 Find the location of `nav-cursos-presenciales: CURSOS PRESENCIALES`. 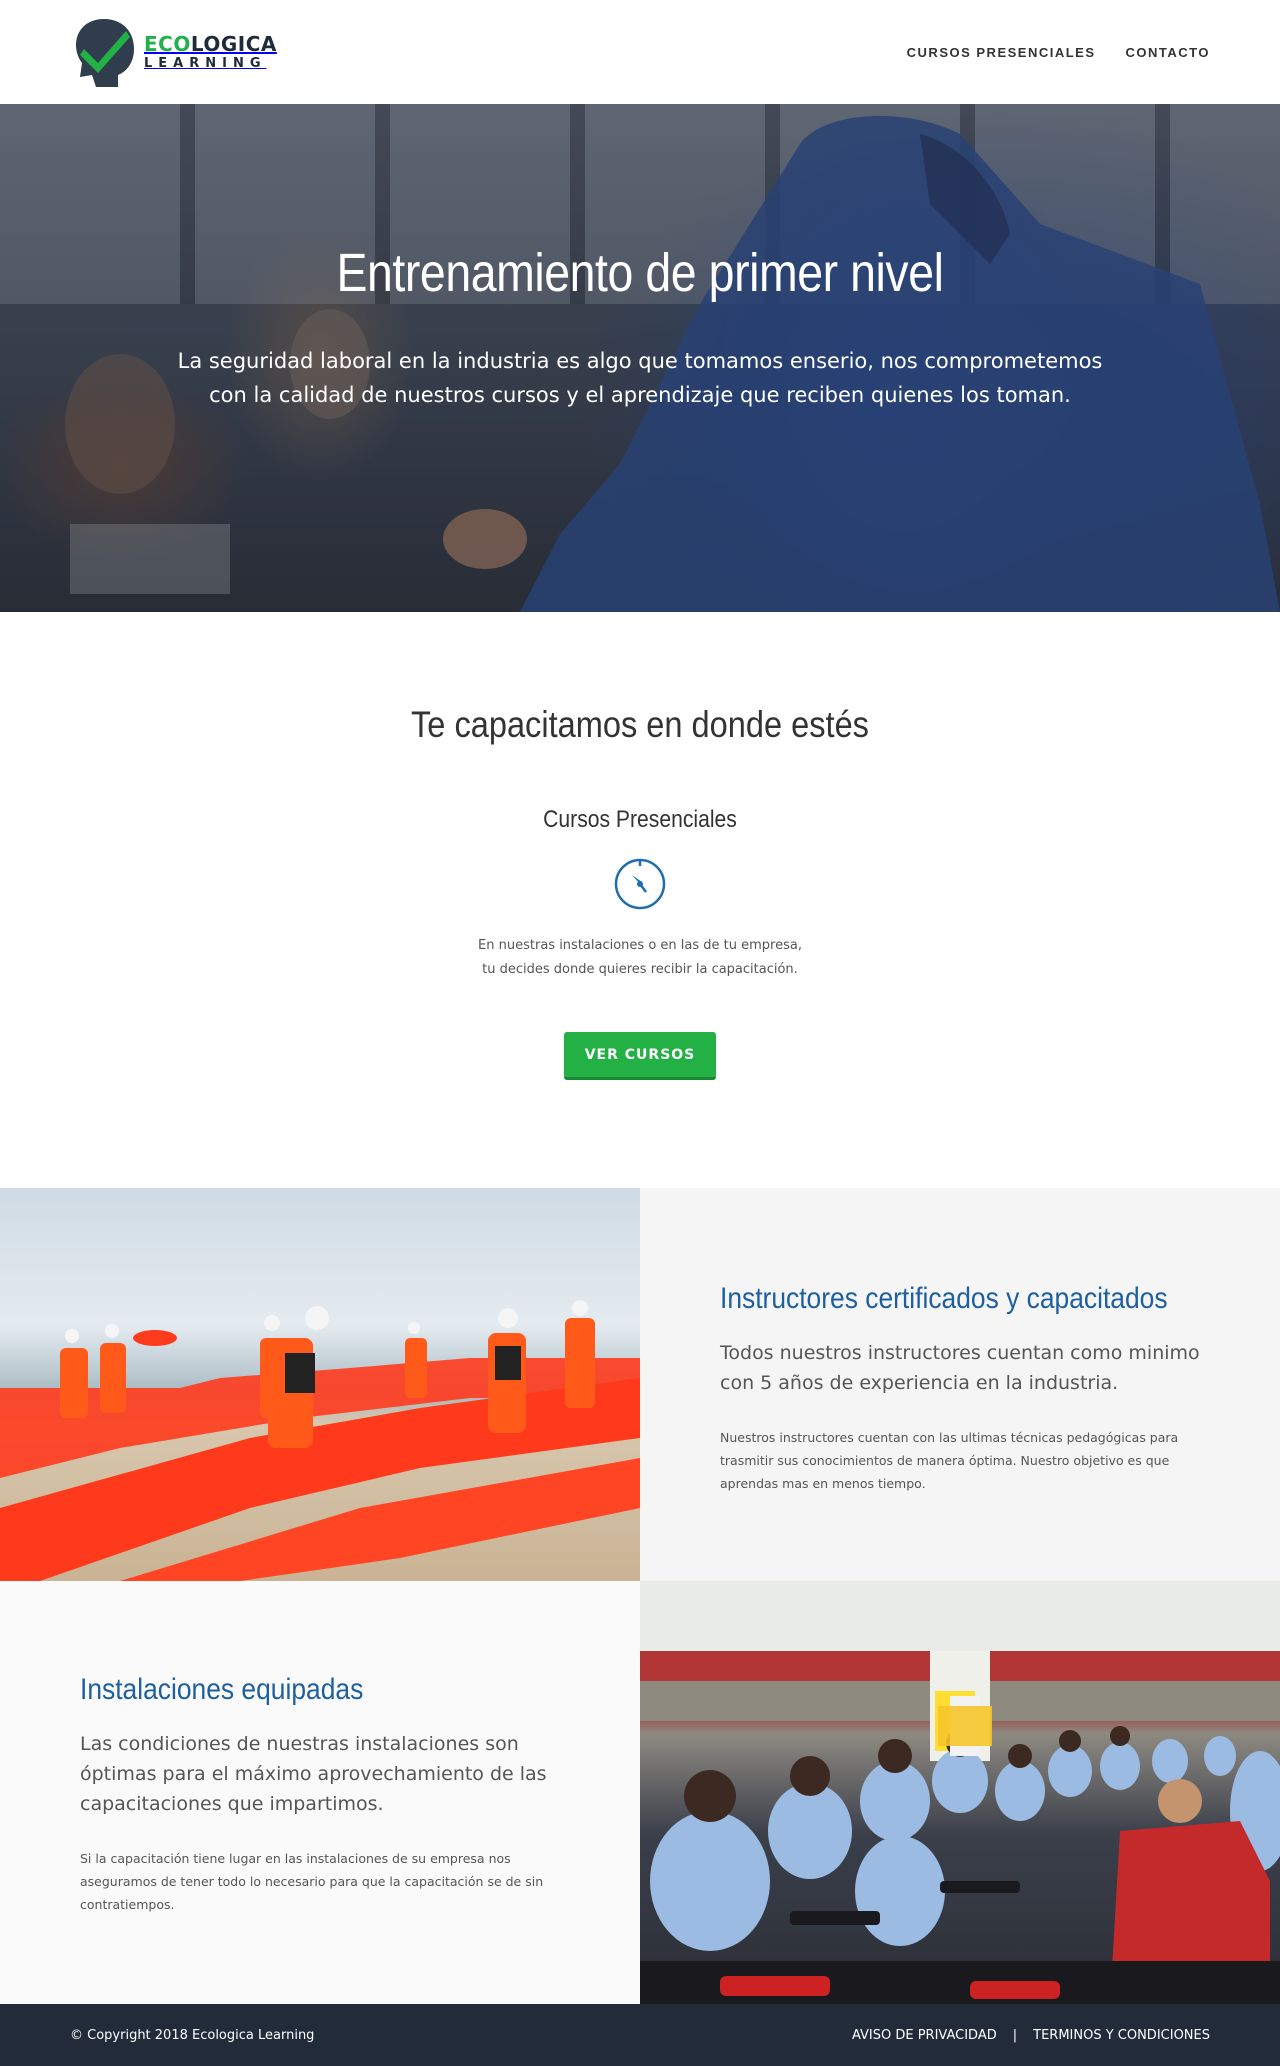

nav-cursos-presenciales: CURSOS PRESENCIALES is located at coordinates (1001, 52).